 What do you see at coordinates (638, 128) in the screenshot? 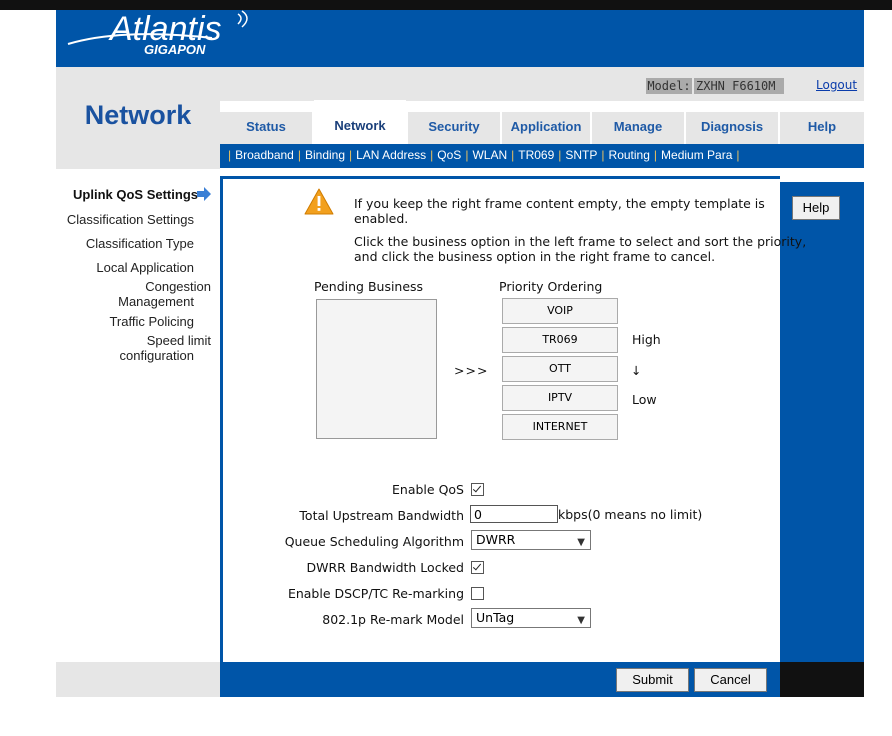
I see `tab-manage: Manage` at bounding box center [638, 128].